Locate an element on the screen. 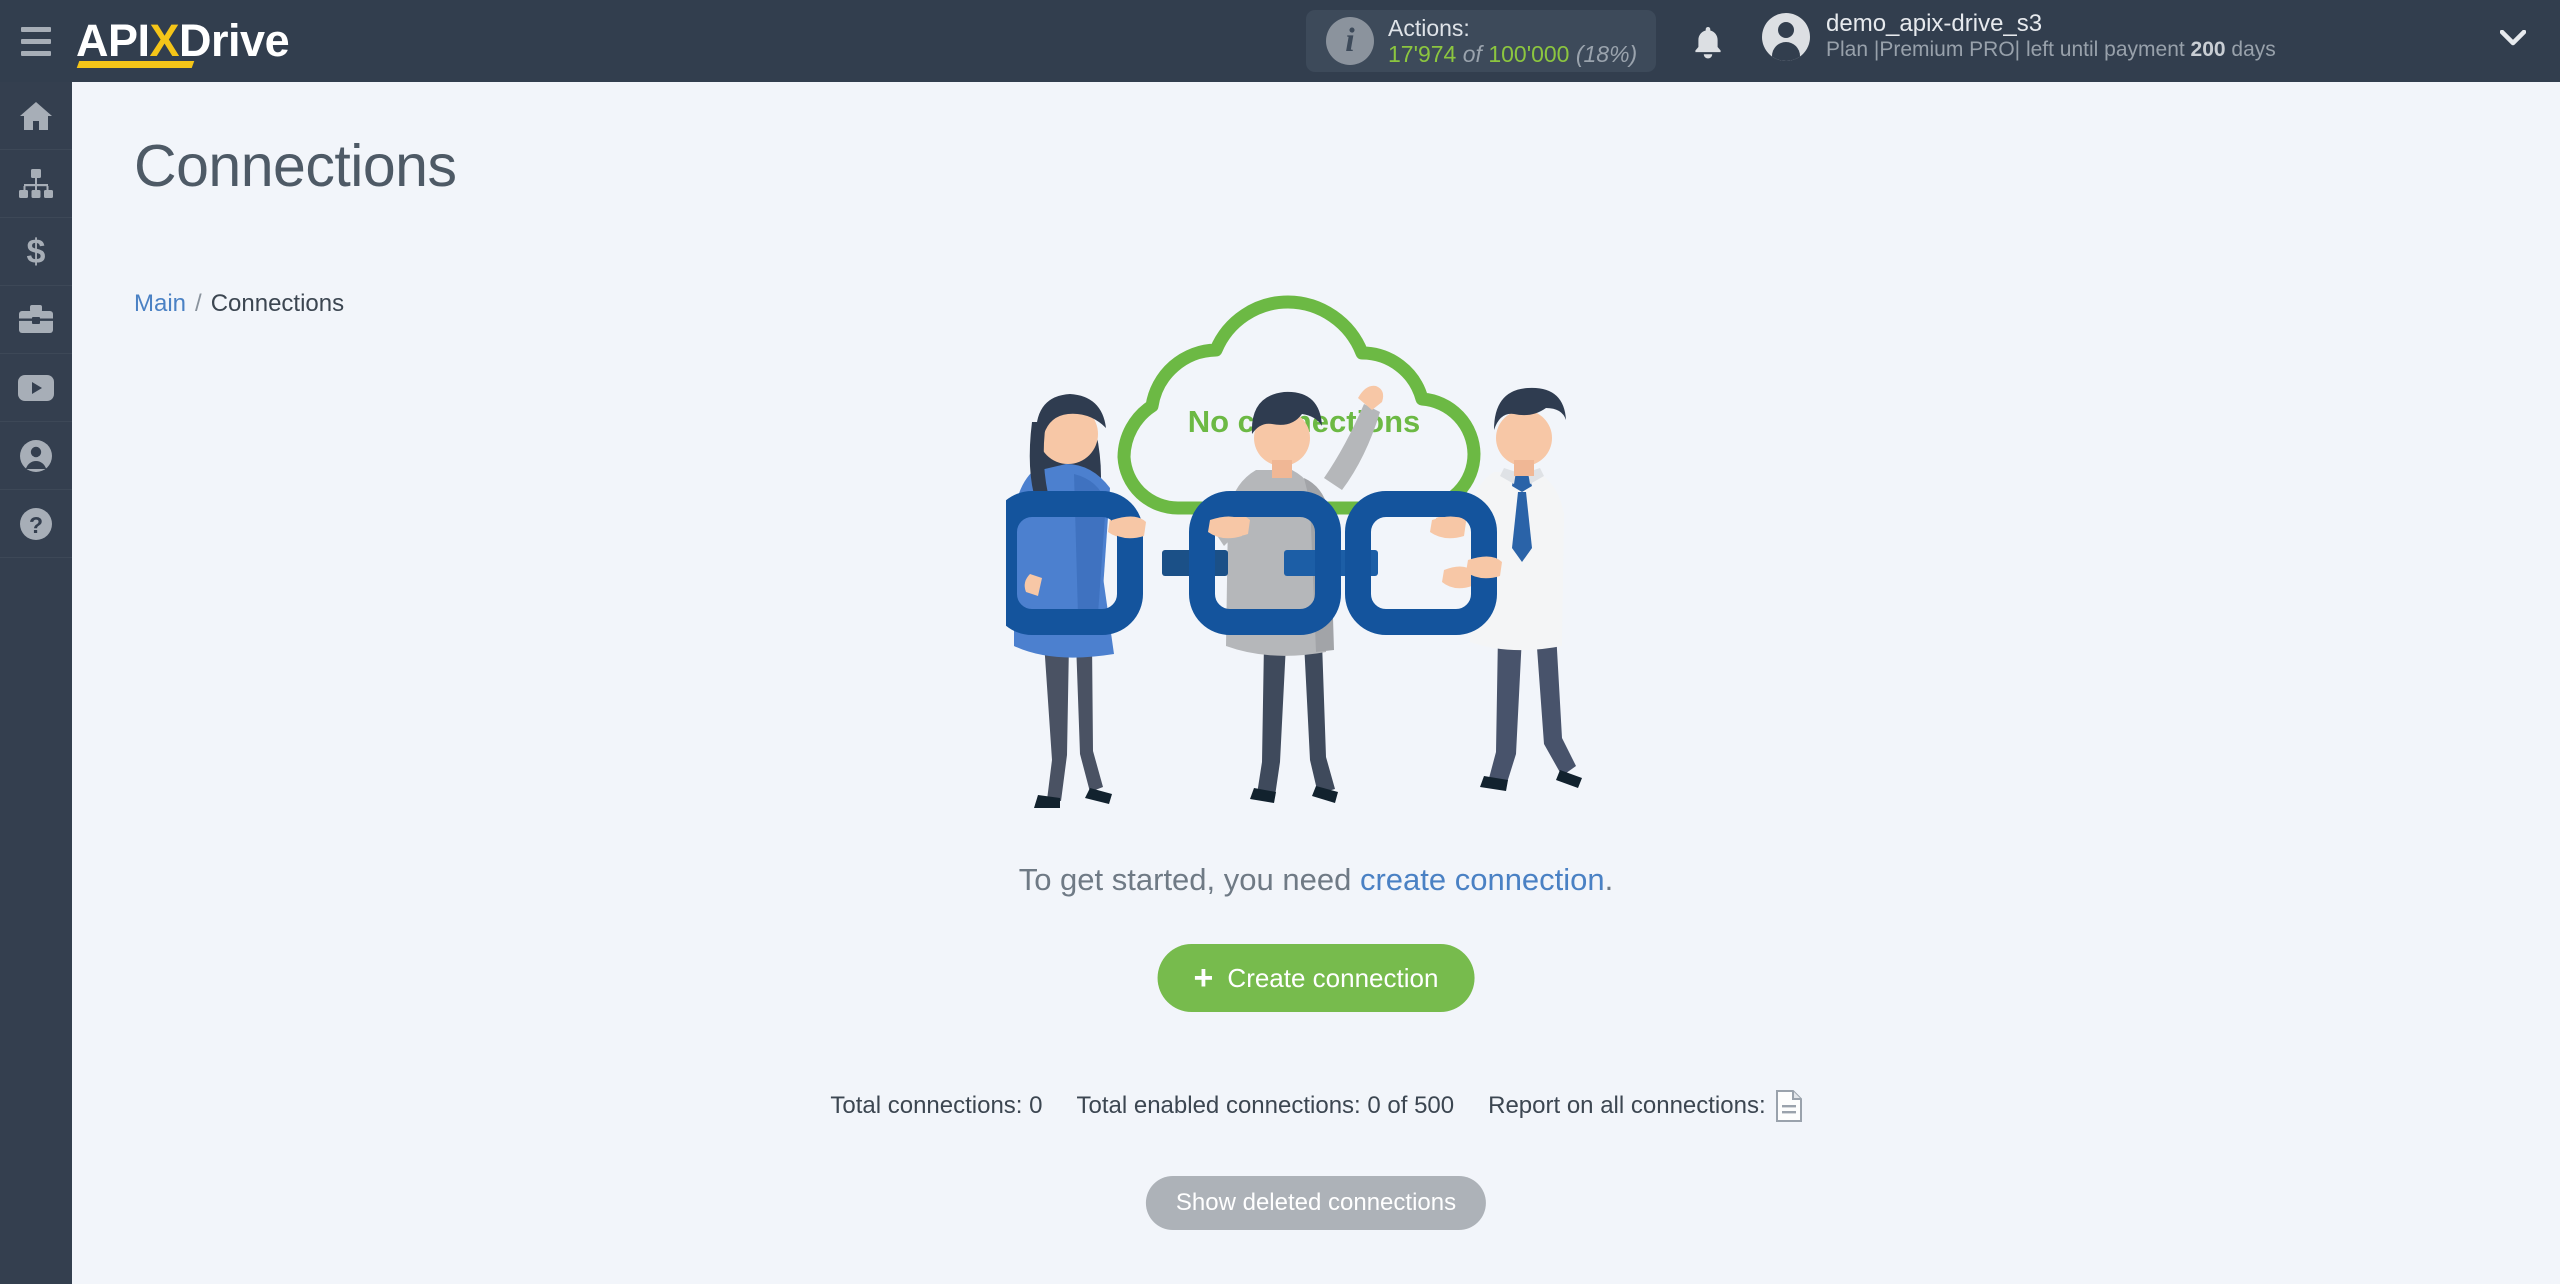 This screenshot has height=1284, width=2560. actions-value: 17'974 of 100'000 (18%) is located at coordinates (1512, 54).